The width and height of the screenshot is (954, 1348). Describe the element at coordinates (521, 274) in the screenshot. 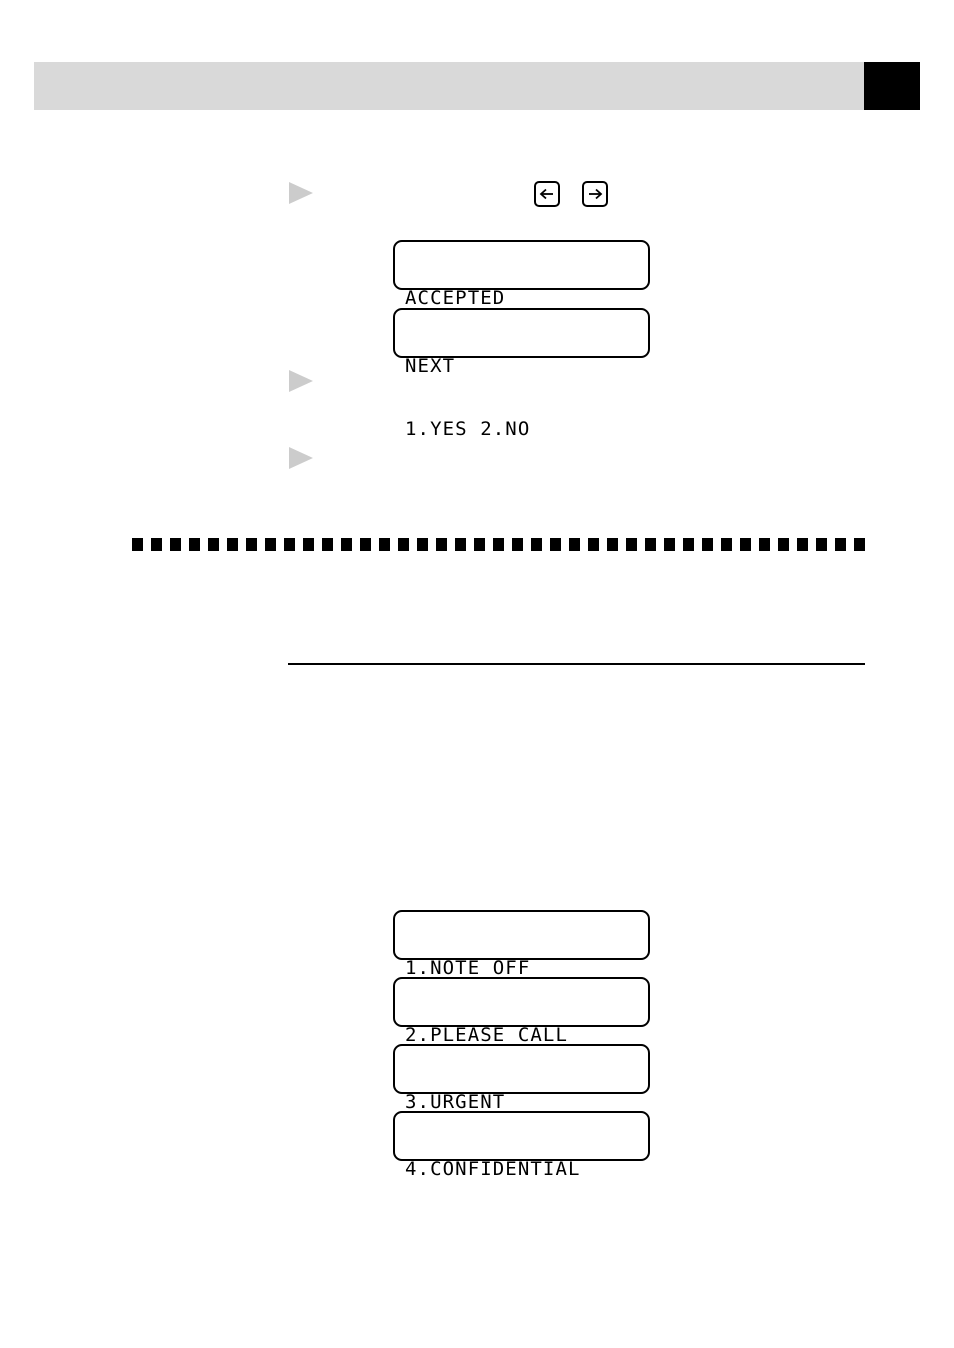

I see `lcd-display-accepted: ACCEPTED` at that location.